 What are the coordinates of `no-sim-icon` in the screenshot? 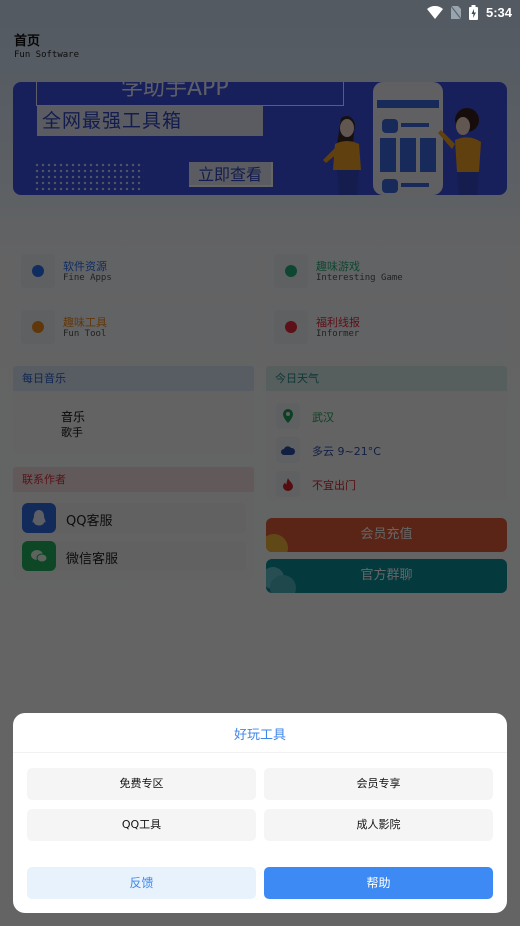 It's located at (455, 12).